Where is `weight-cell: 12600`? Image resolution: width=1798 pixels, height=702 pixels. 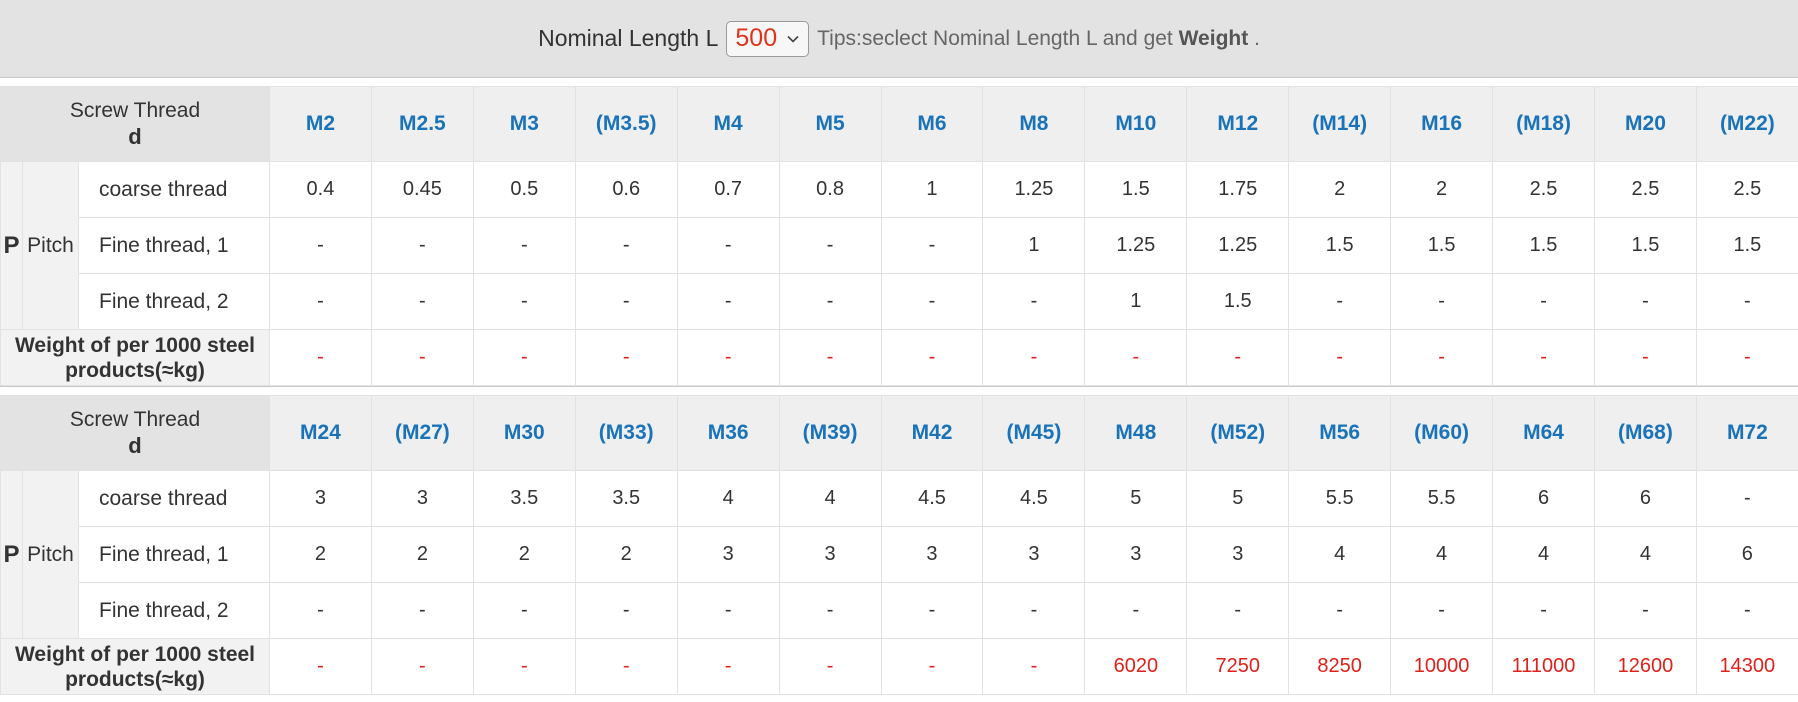 weight-cell: 12600 is located at coordinates (1645, 666).